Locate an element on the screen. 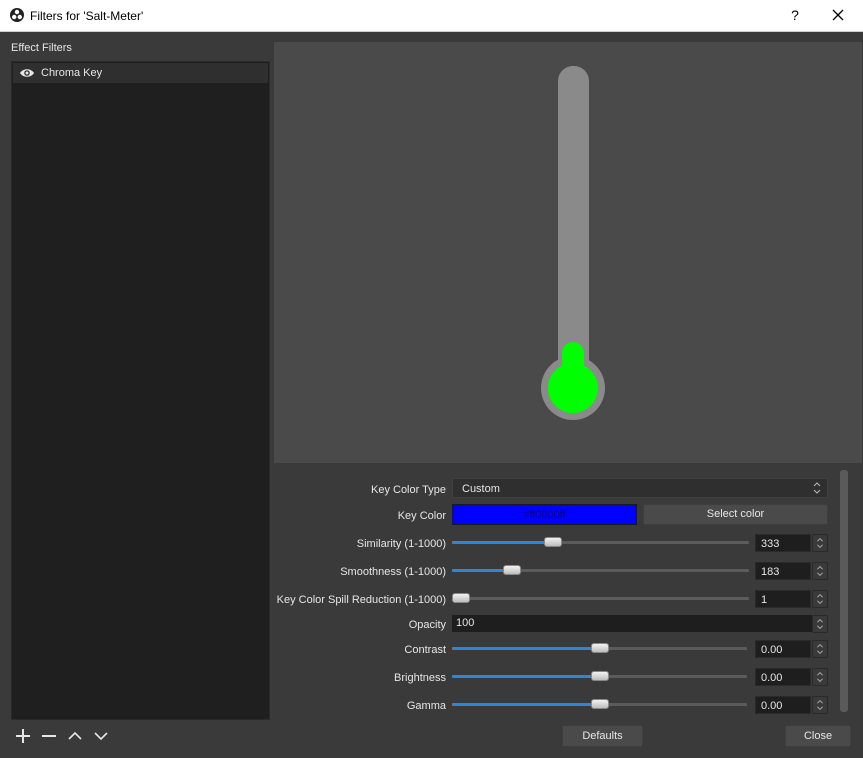 This screenshot has height=758, width=863. remove-icon is located at coordinates (49, 736).